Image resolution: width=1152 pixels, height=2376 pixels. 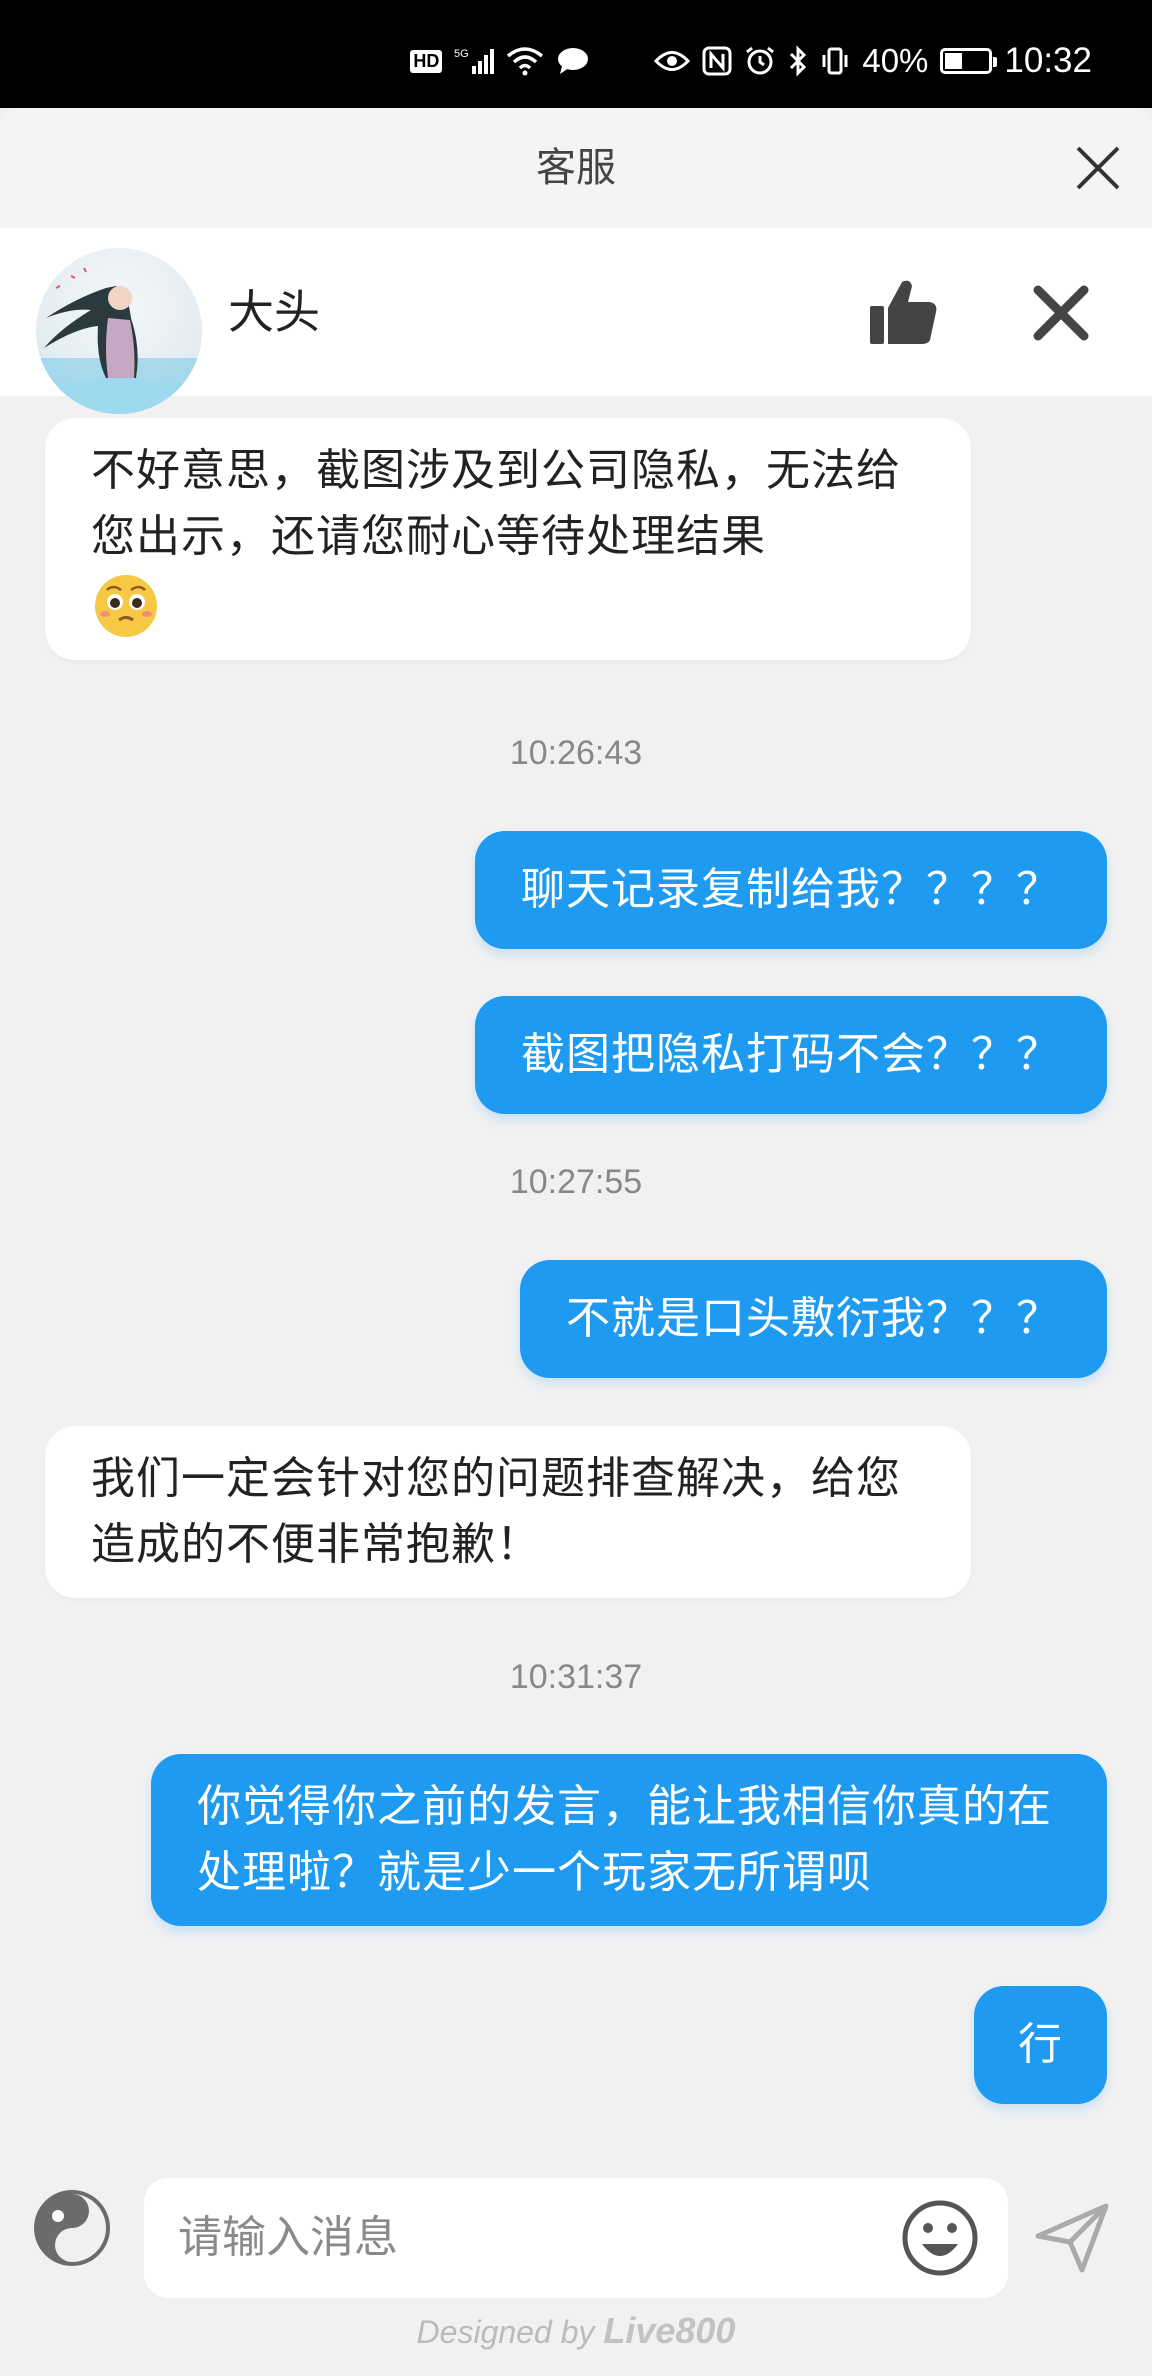 I want to click on message-outgoing: 你觉得你之前的发言，能让我相信你真的在处理啦？就是少一个玩家无所谓呗, so click(x=629, y=1840).